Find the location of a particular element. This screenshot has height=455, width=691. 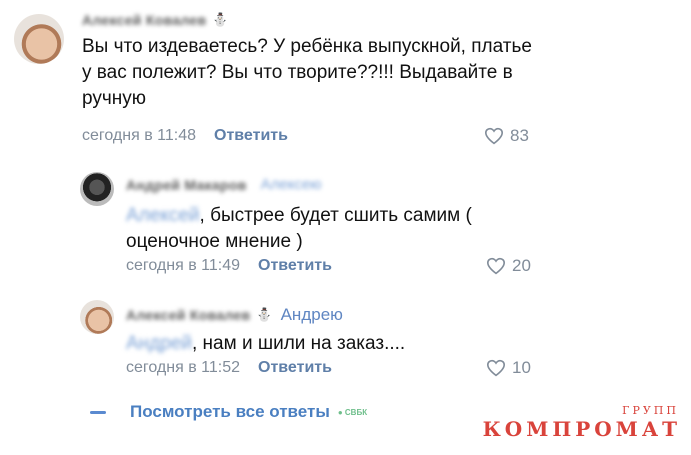

show-all-replies-label: Посмотреть все ответы is located at coordinates (230, 411).